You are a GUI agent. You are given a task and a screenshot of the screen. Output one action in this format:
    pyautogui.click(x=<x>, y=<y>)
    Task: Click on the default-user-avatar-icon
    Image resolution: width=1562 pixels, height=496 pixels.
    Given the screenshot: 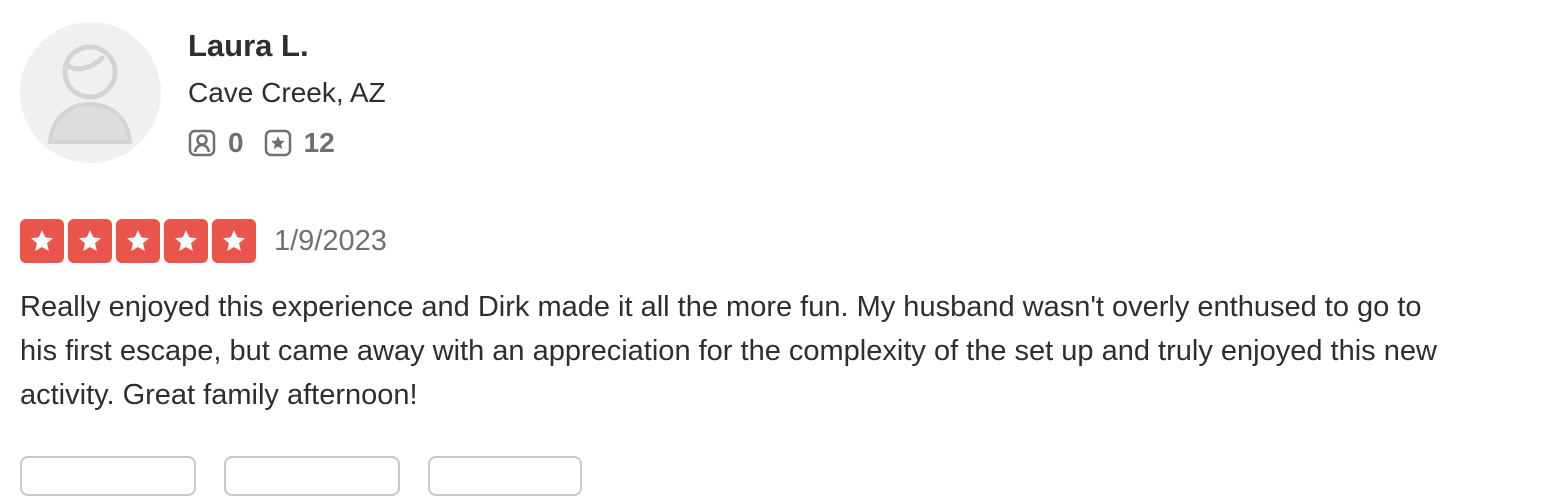 What is the action you would take?
    pyautogui.click(x=90, y=94)
    